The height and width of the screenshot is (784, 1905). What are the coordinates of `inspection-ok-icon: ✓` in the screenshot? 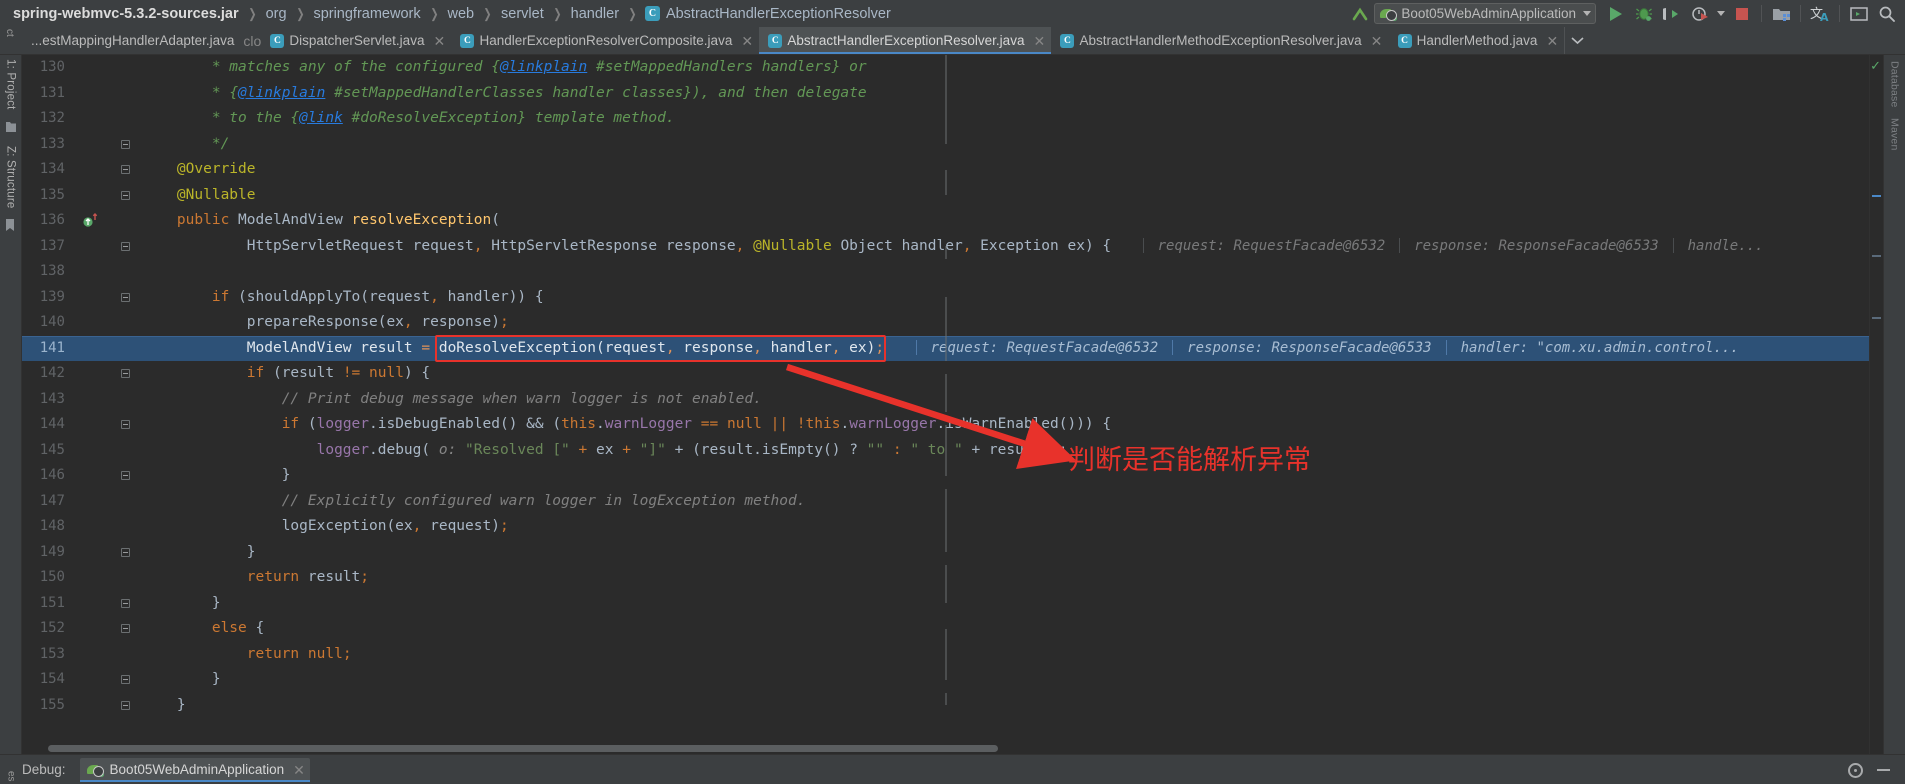 It's located at (1875, 65).